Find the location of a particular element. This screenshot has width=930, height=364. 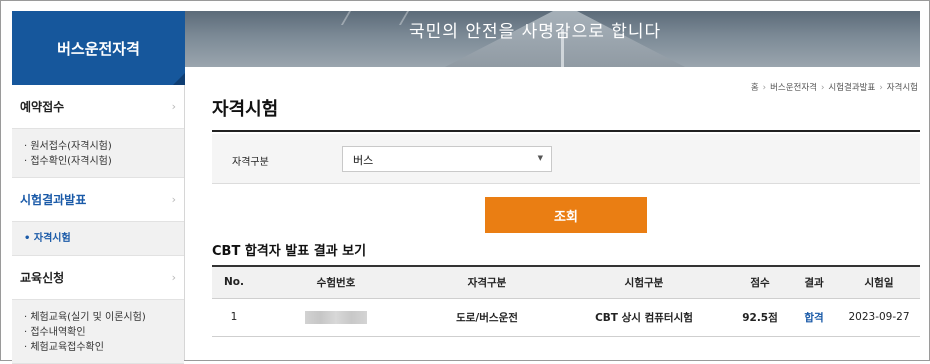

header-exam-type: 시험구분 is located at coordinates (644, 282).